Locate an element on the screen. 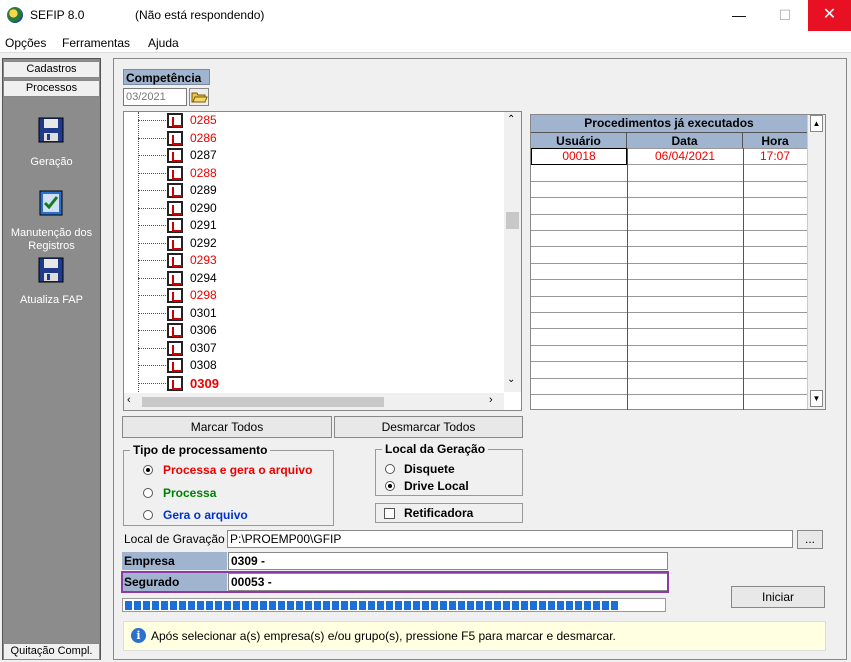  tree-item: 0291 is located at coordinates (314, 225).